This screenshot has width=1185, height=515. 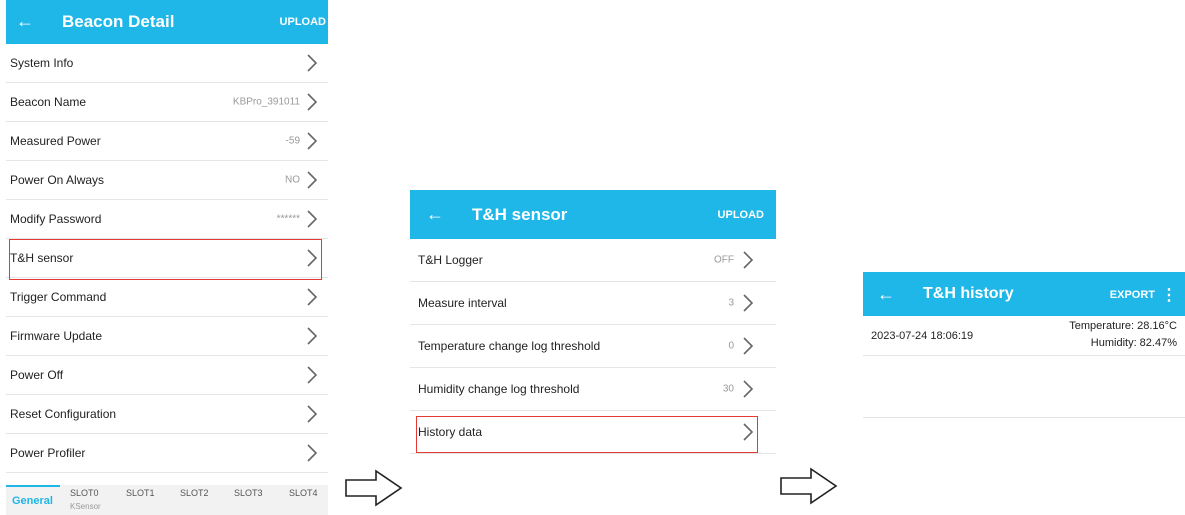 What do you see at coordinates (731, 346) in the screenshot?
I see `setting-value: 0` at bounding box center [731, 346].